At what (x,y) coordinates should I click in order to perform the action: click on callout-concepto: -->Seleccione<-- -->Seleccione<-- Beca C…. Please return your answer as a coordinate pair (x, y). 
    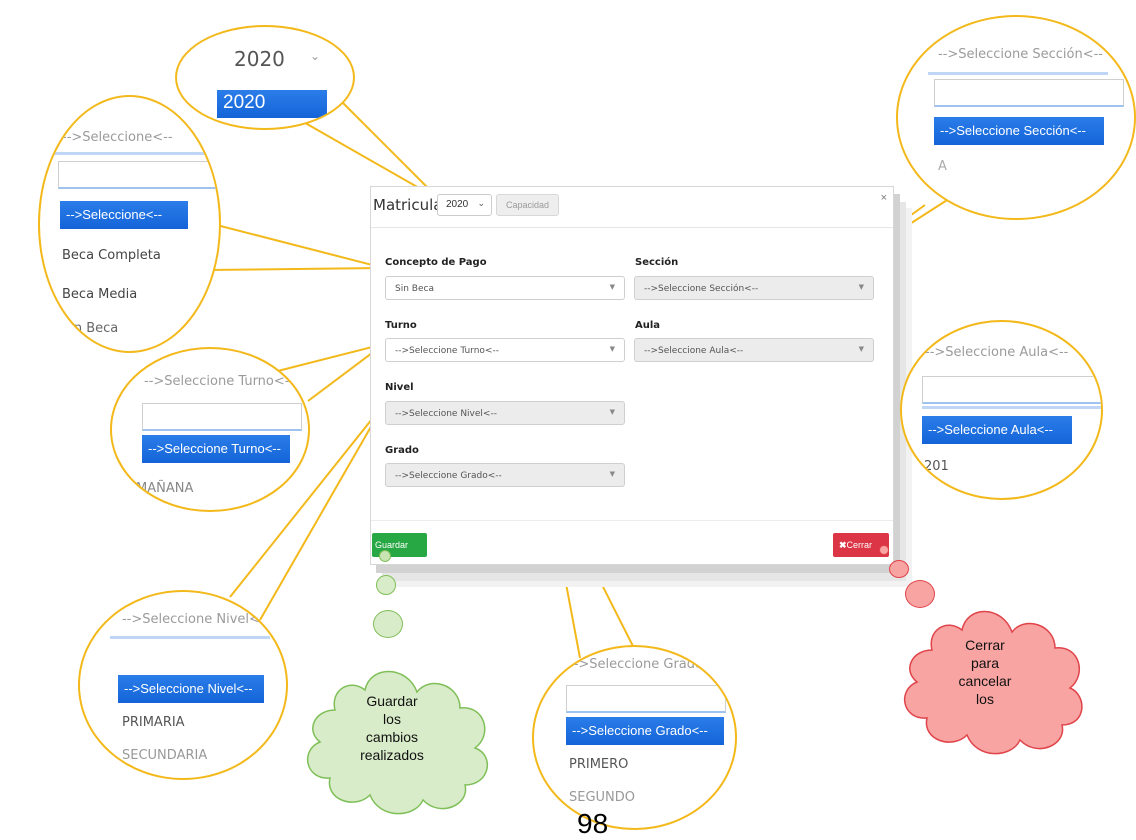
    Looking at the image, I should click on (129, 224).